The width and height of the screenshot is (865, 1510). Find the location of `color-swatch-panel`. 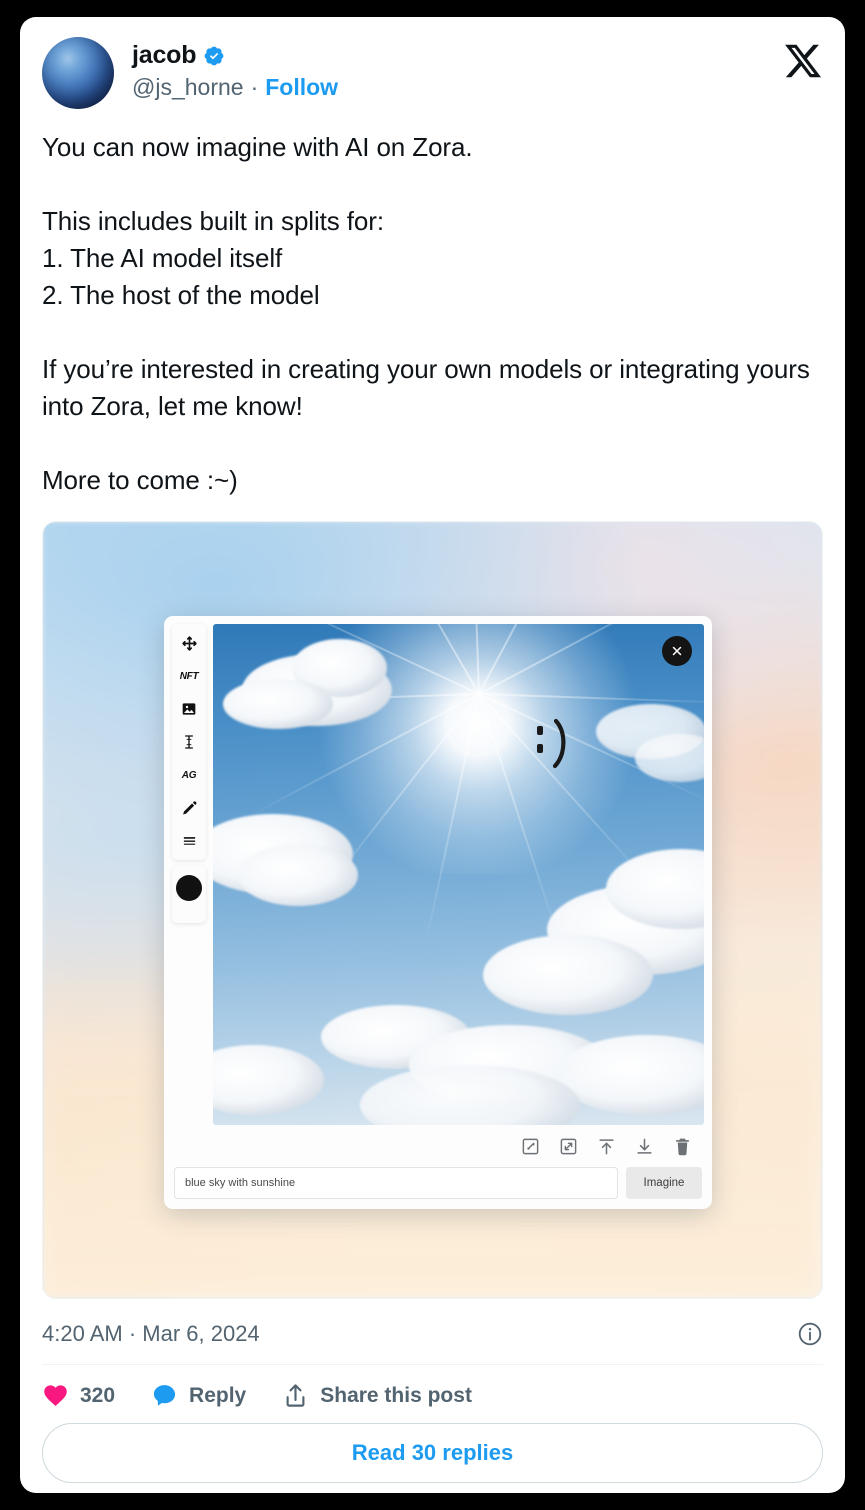

color-swatch-panel is located at coordinates (189, 894).